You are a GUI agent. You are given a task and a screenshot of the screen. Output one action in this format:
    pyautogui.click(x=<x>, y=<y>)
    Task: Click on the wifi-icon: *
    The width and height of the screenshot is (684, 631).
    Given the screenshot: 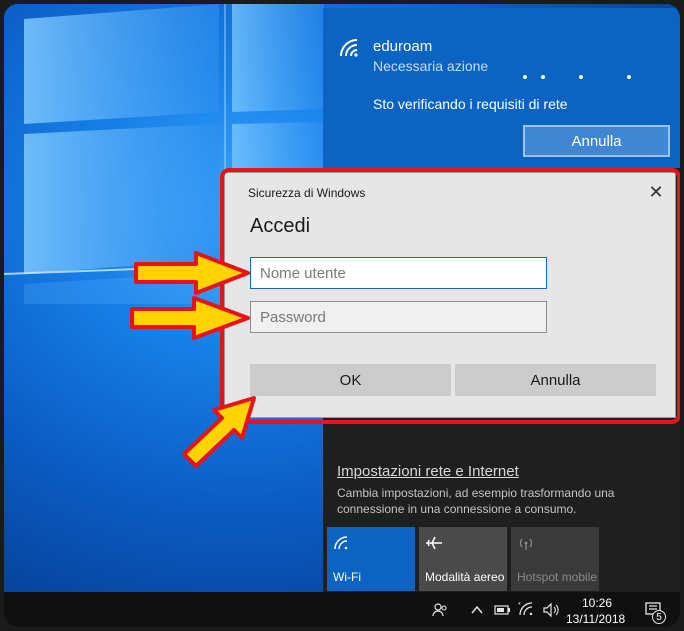 What is the action you would take?
    pyautogui.click(x=527, y=609)
    